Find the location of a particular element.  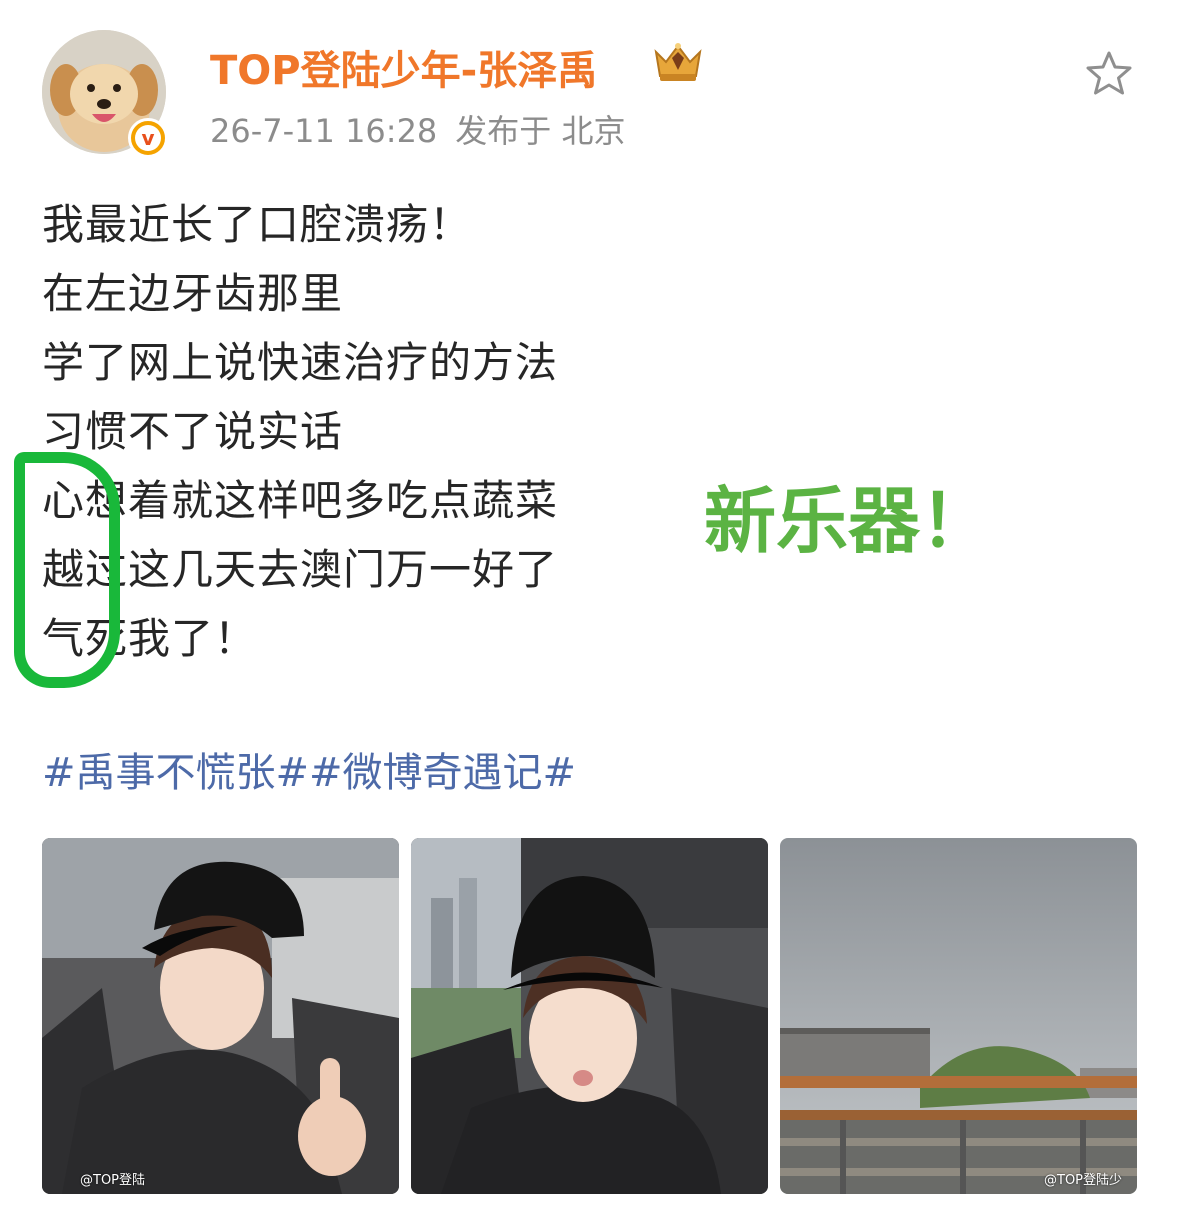

verified-badge-icon: v is located at coordinates (148, 138).